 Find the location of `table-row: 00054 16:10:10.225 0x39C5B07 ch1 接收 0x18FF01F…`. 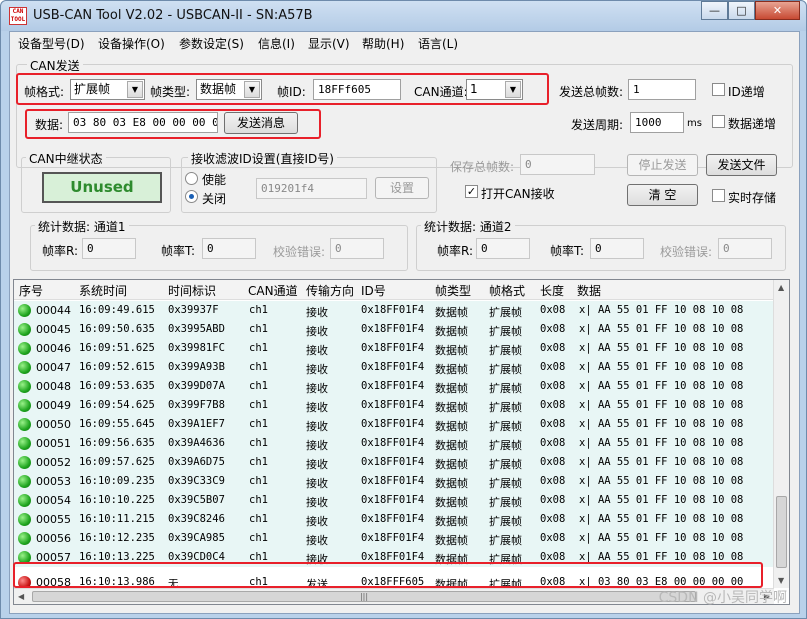

table-row: 00054 16:10:10.225 0x39C5B07 ch1 接收 0x18FF01F… is located at coordinates (394, 500).